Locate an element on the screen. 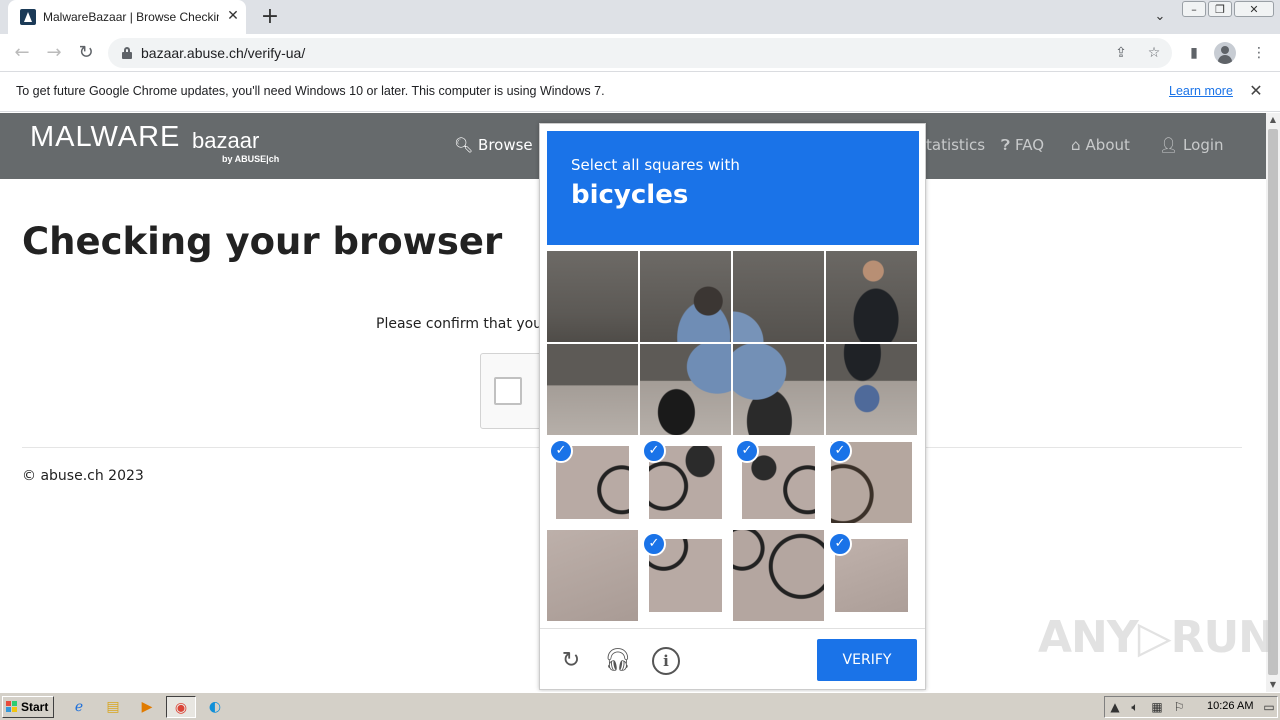  nav-login: 👤︎ Login is located at coordinates (1191, 145).